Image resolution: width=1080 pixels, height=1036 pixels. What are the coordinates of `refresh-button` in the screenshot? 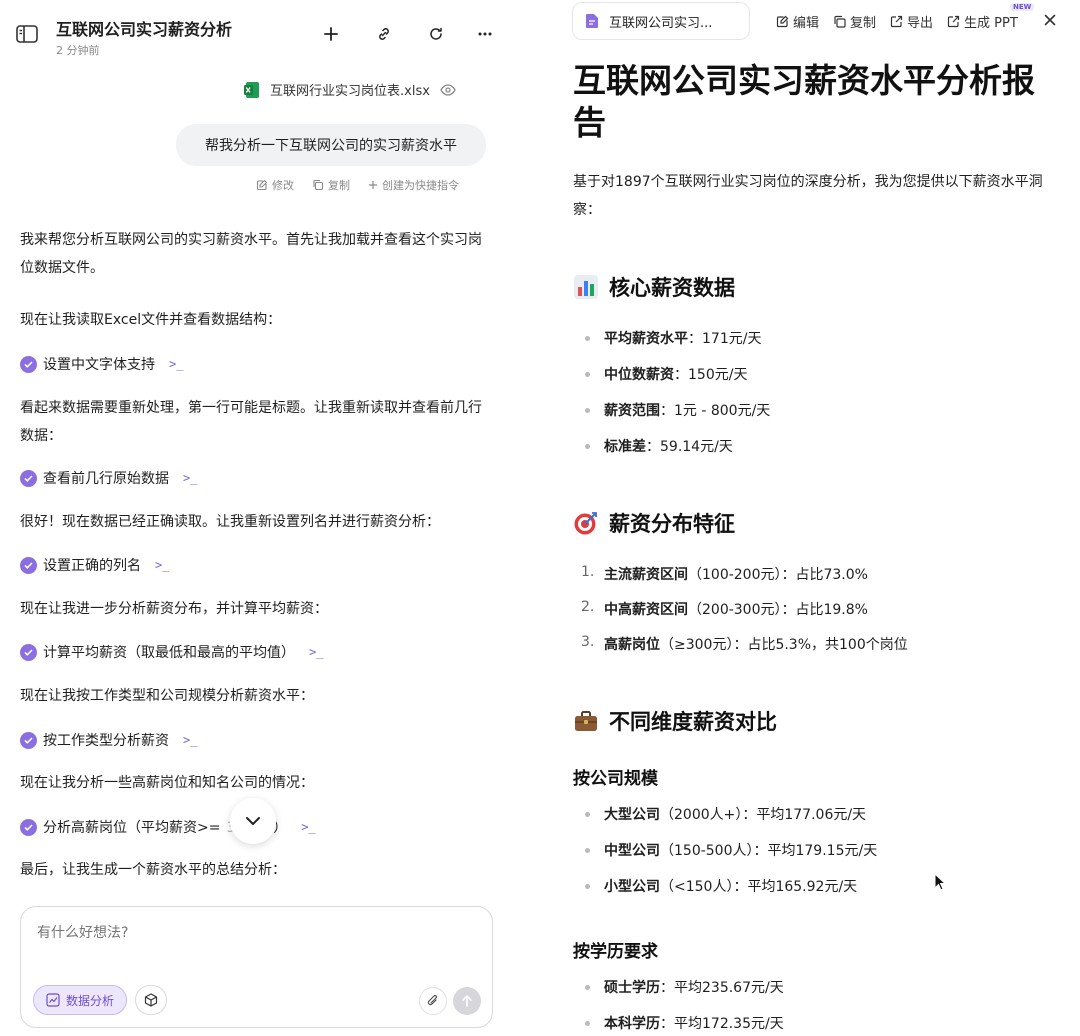 It's located at (436, 34).